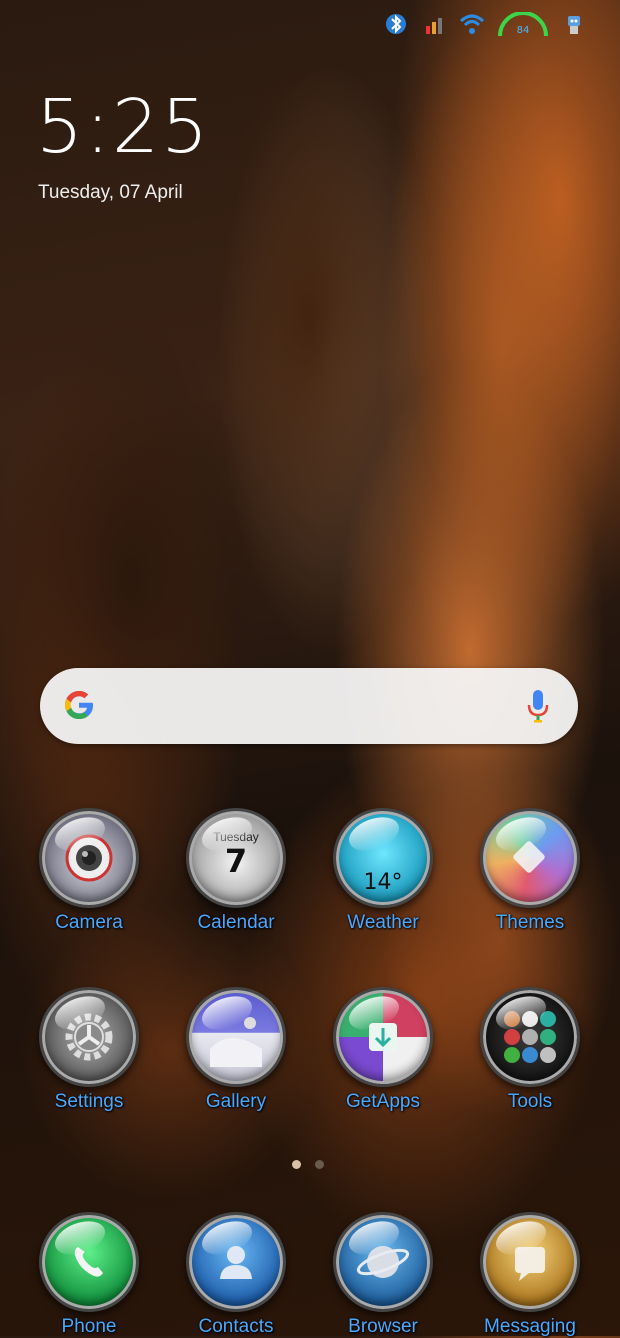  Describe the element at coordinates (383, 858) in the screenshot. I see `weather-icon: 14°` at that location.